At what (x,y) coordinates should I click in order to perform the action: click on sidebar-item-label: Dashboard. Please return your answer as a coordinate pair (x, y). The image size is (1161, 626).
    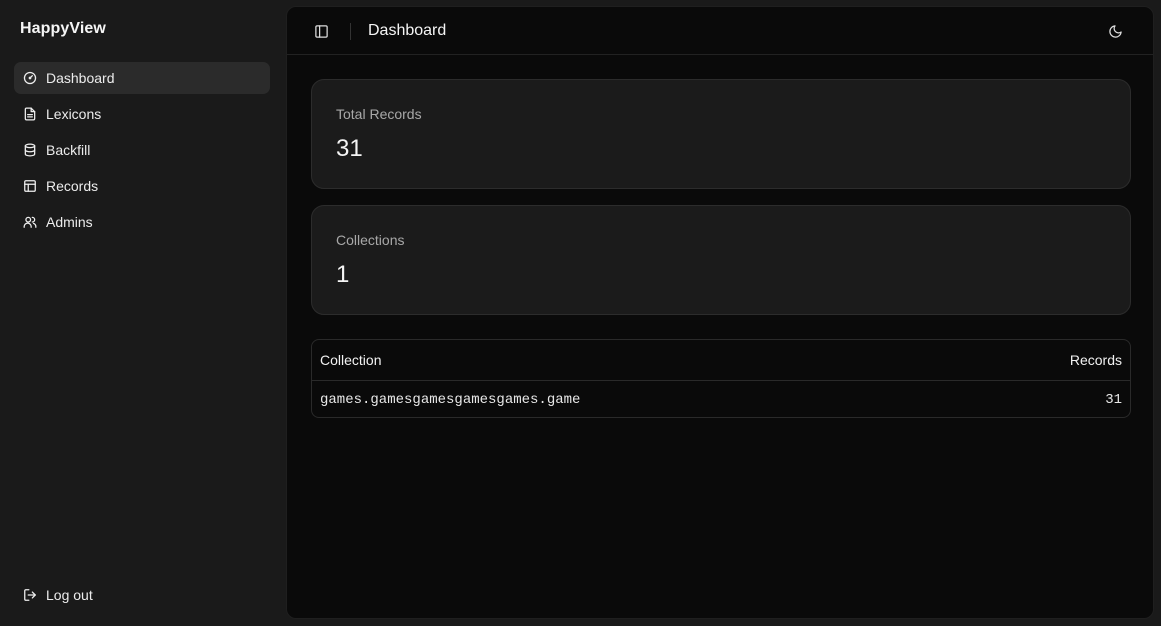
    Looking at the image, I should click on (80, 78).